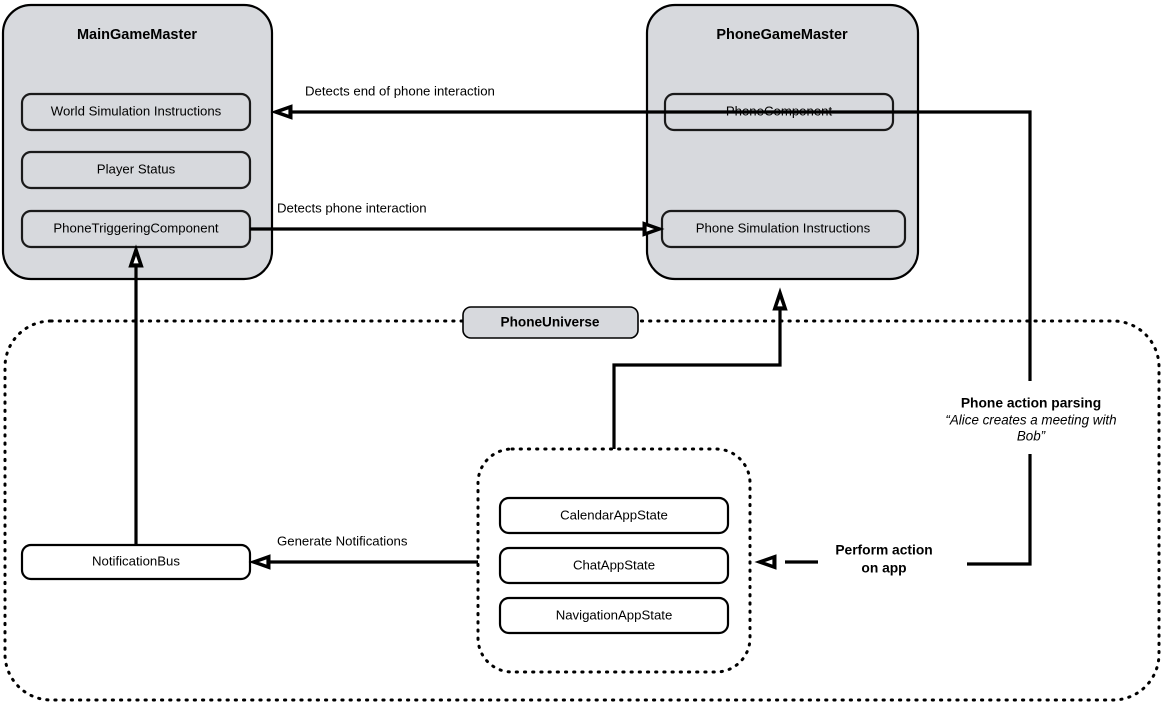 The height and width of the screenshot is (706, 1164). Describe the element at coordinates (136, 110) in the screenshot. I see `node-world-simulation-instructions-label: World Simulation Instructions` at that location.